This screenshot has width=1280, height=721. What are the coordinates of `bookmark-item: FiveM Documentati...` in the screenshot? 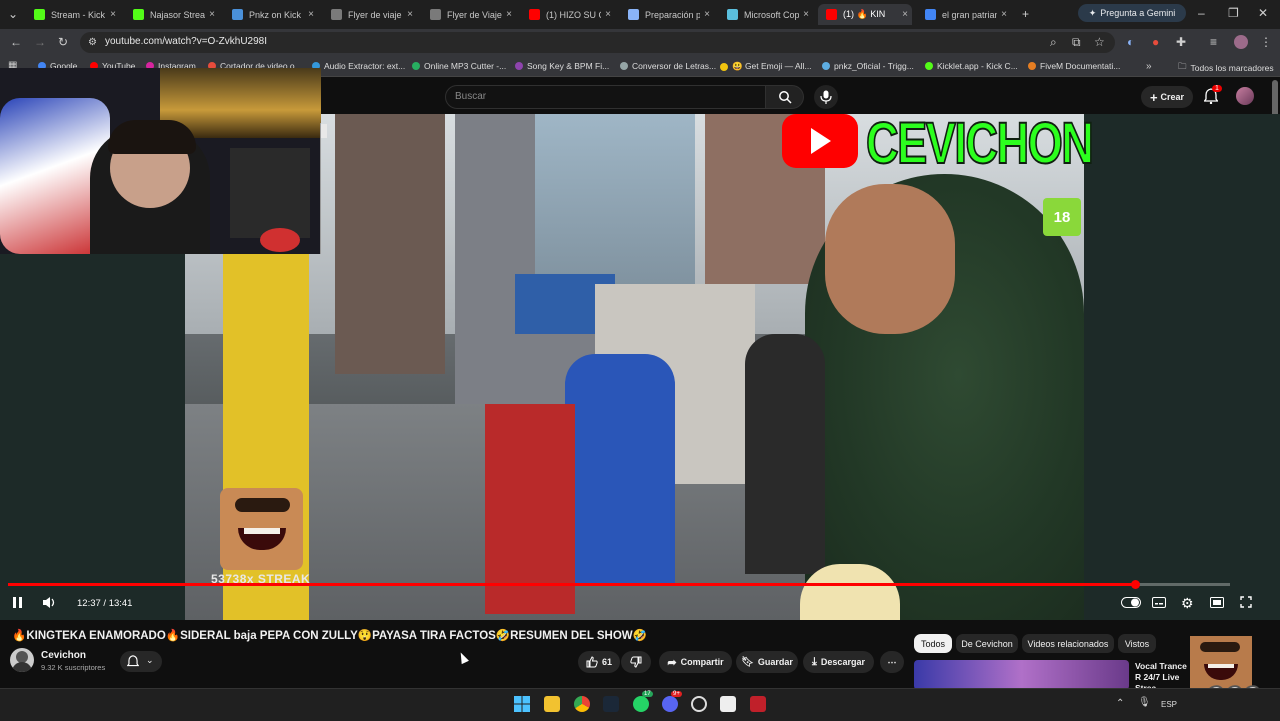 It's located at (1074, 66).